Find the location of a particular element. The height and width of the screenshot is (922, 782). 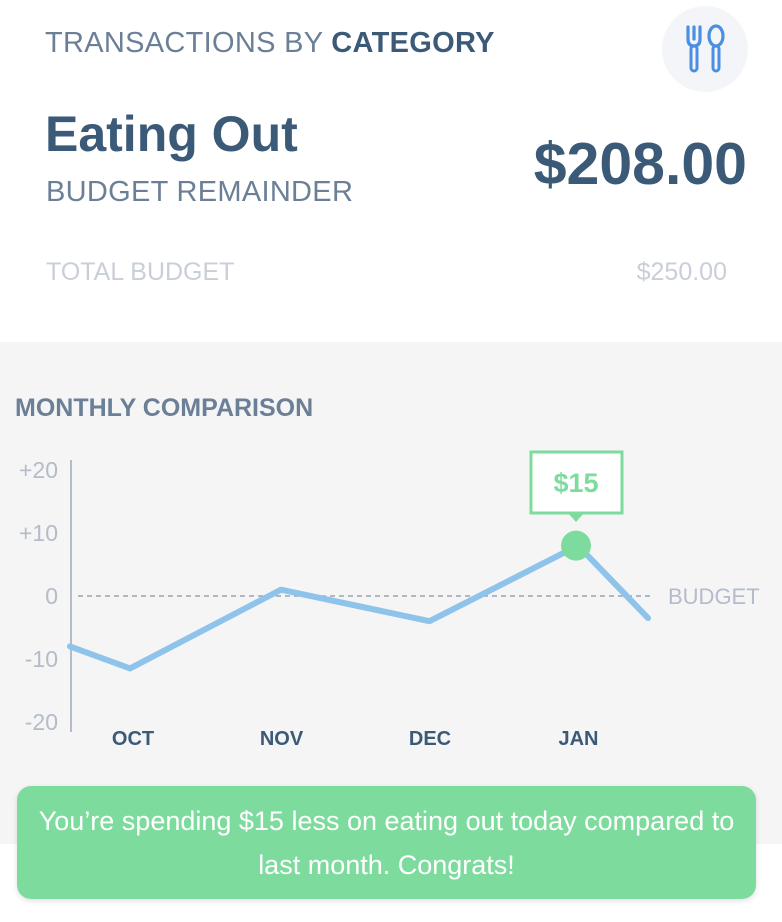

total-budget-label: TOTAL BUDGET is located at coordinates (140, 272).